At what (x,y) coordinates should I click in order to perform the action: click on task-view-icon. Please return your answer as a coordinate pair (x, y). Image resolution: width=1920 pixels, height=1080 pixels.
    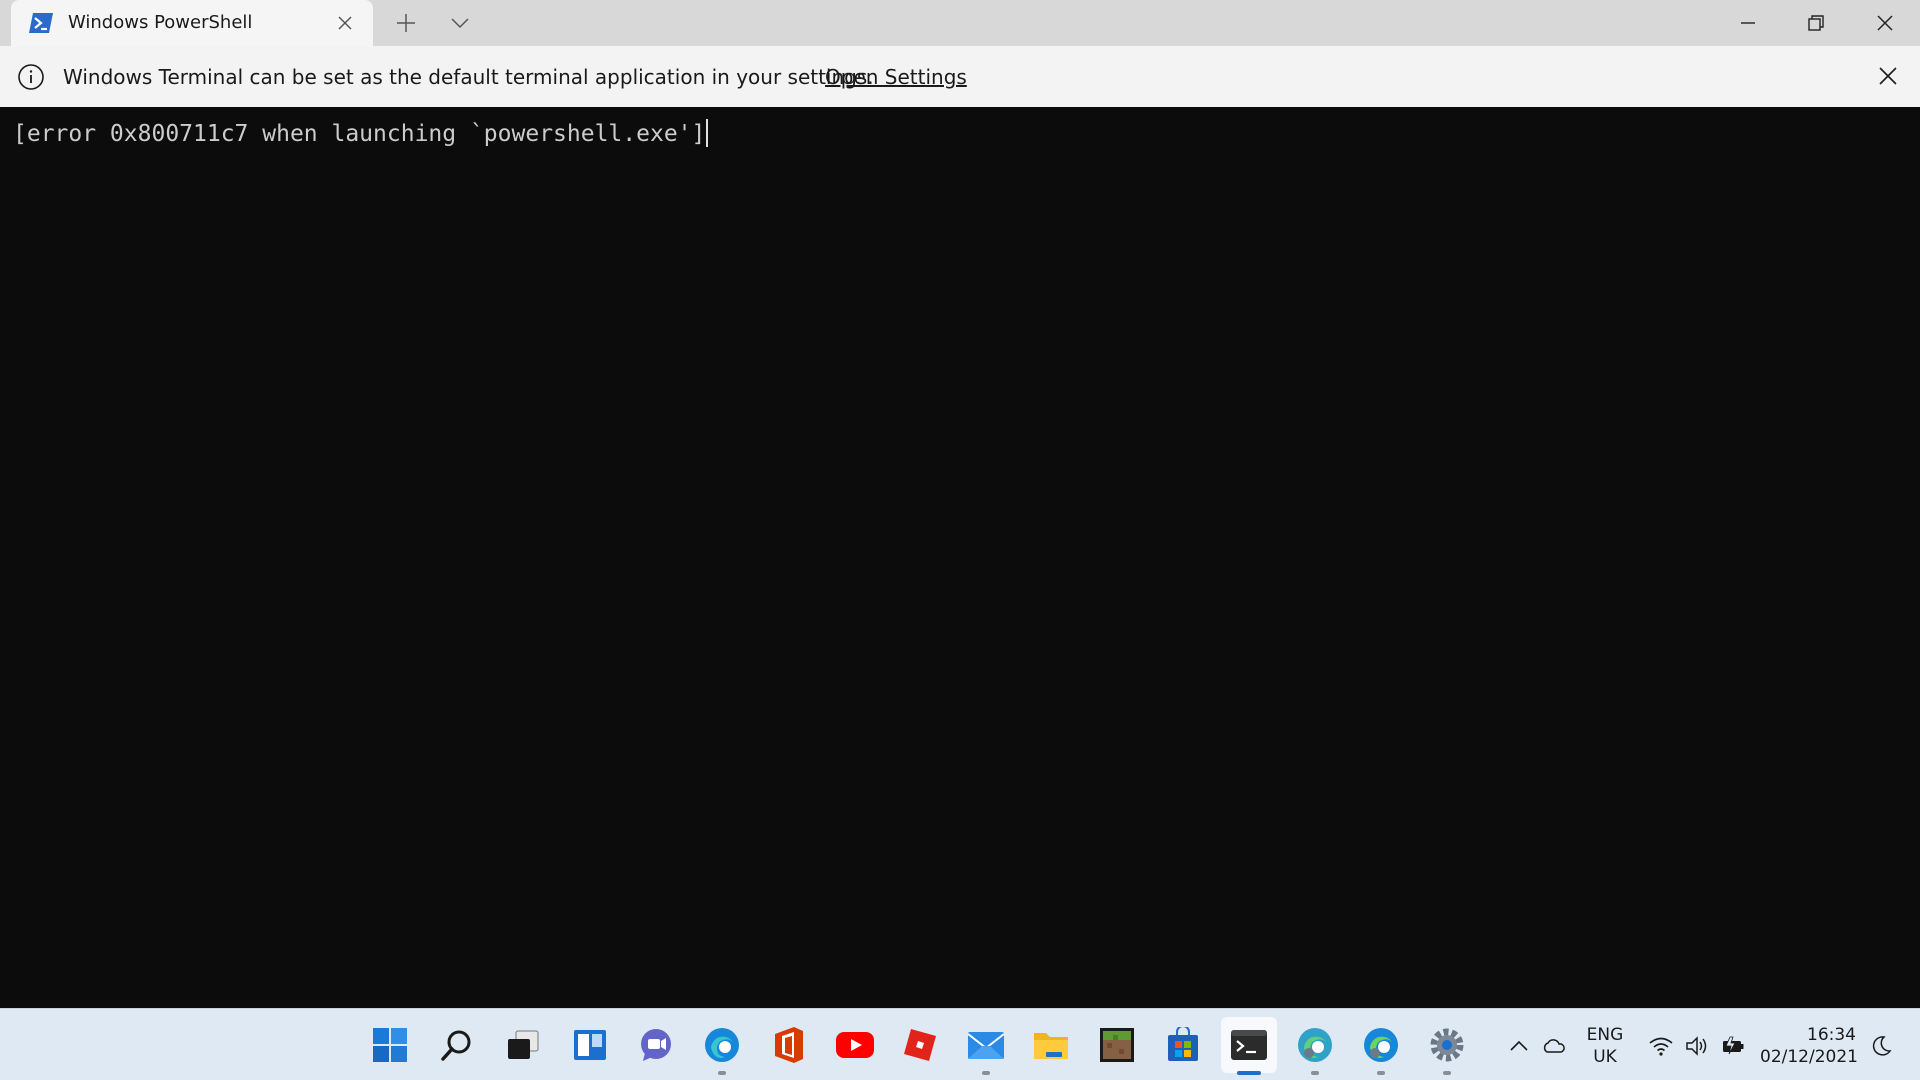
    Looking at the image, I should click on (523, 1044).